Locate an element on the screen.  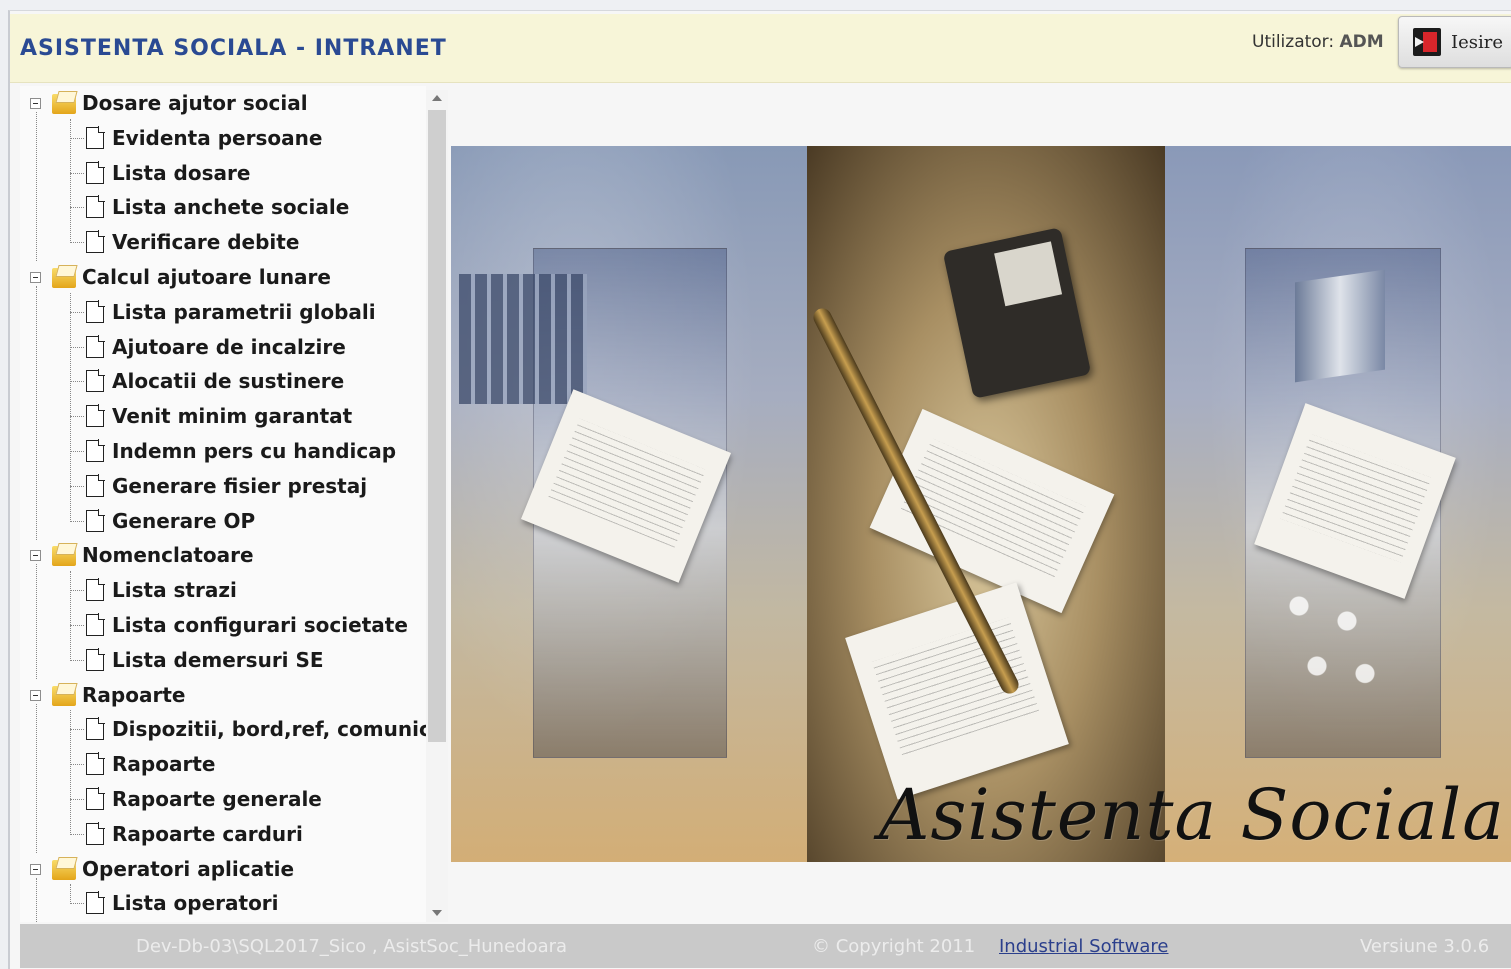
user-info: Utilizator: ADM is located at coordinates (1318, 42).